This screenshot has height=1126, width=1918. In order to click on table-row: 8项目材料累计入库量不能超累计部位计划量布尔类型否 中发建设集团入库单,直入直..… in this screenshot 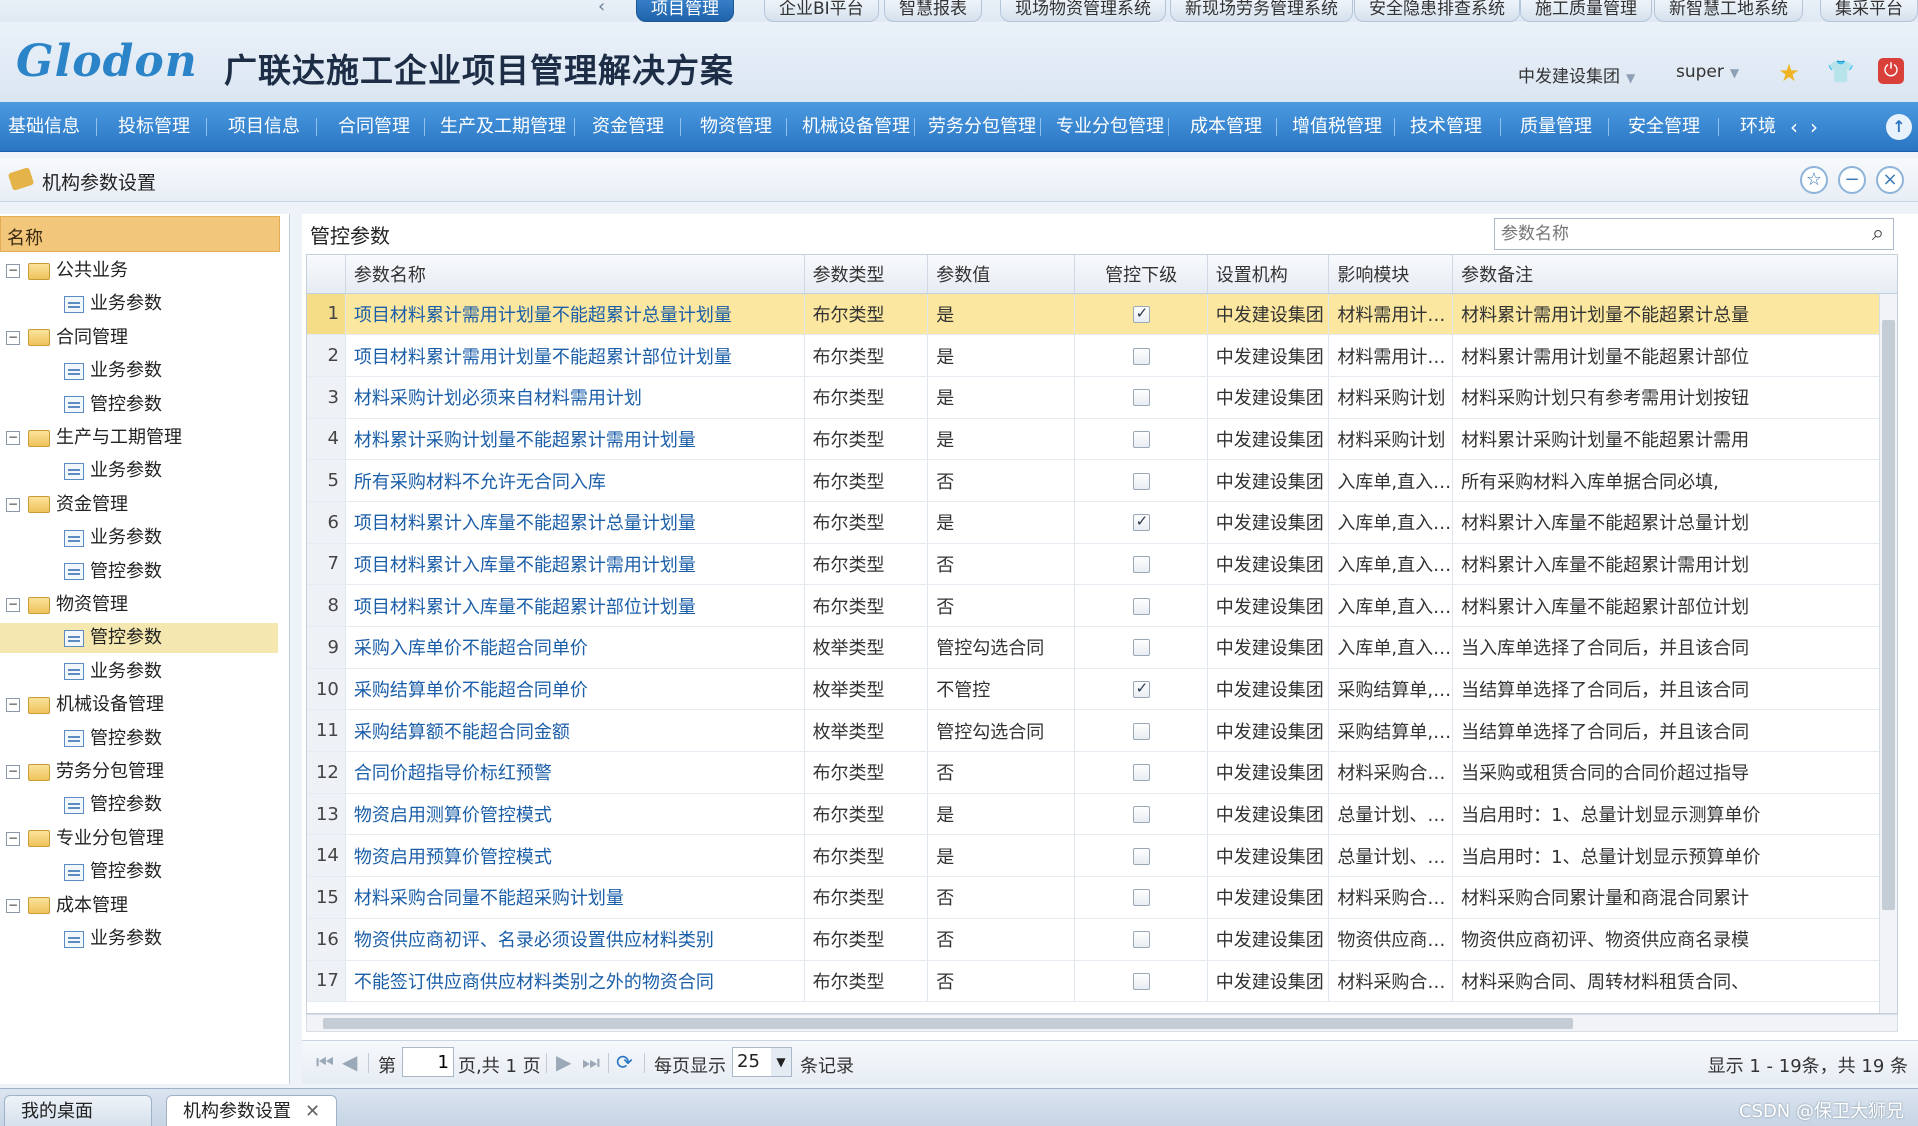, I will do `click(1102, 605)`.